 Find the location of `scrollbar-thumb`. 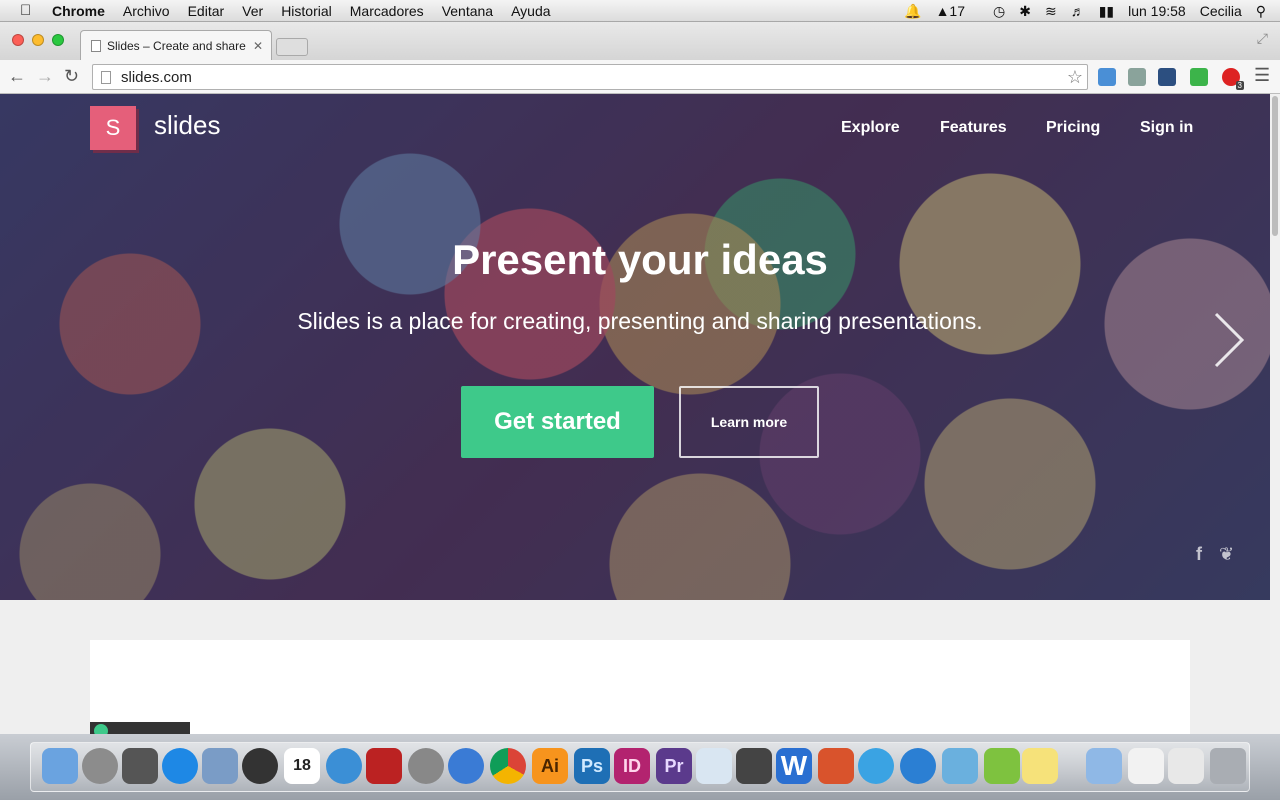

scrollbar-thumb is located at coordinates (1275, 166).